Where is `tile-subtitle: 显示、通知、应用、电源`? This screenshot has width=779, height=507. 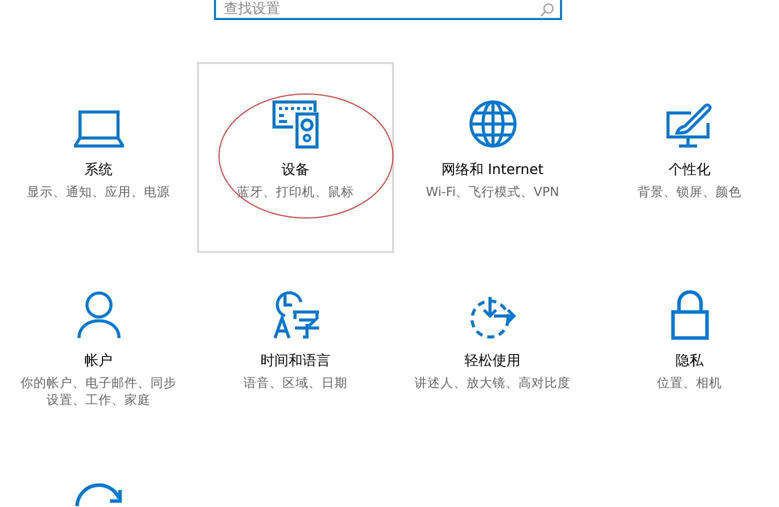 tile-subtitle: 显示、通知、应用、电源 is located at coordinates (98, 191).